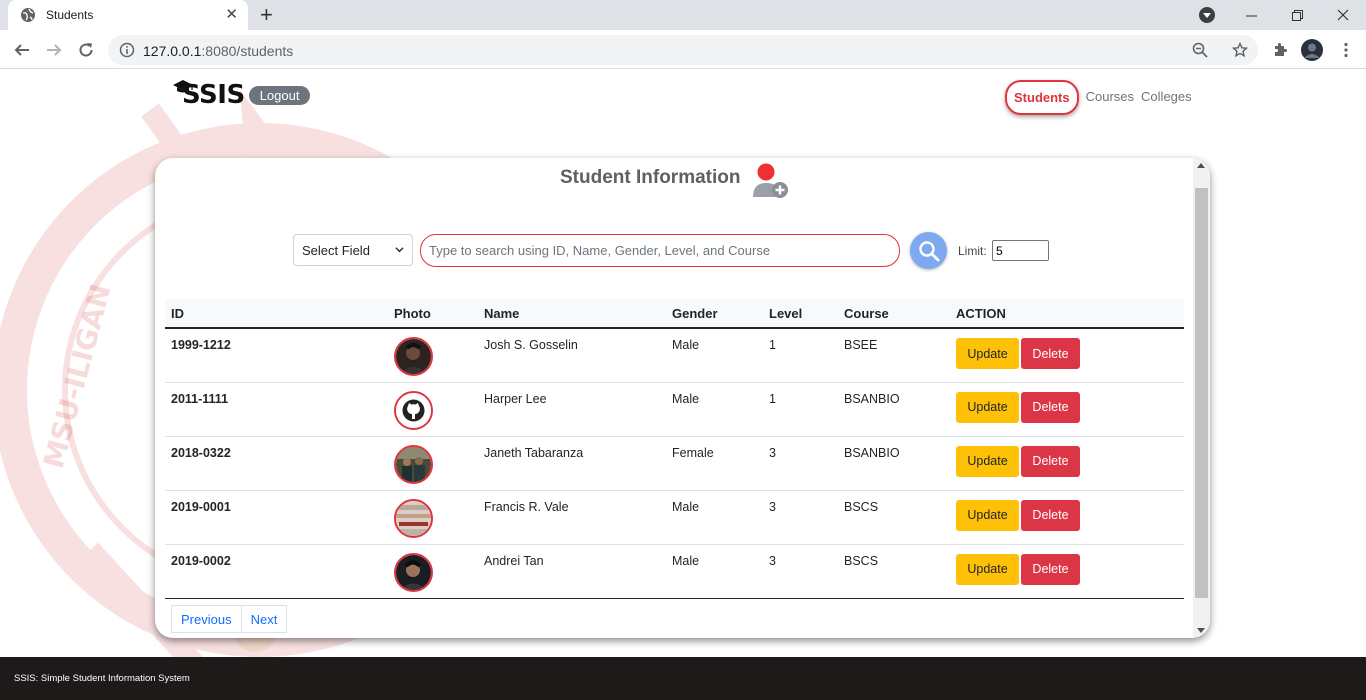 Image resolution: width=1366 pixels, height=700 pixels. Describe the element at coordinates (1346, 50) in the screenshot. I see `chrome-menu-icon` at that location.